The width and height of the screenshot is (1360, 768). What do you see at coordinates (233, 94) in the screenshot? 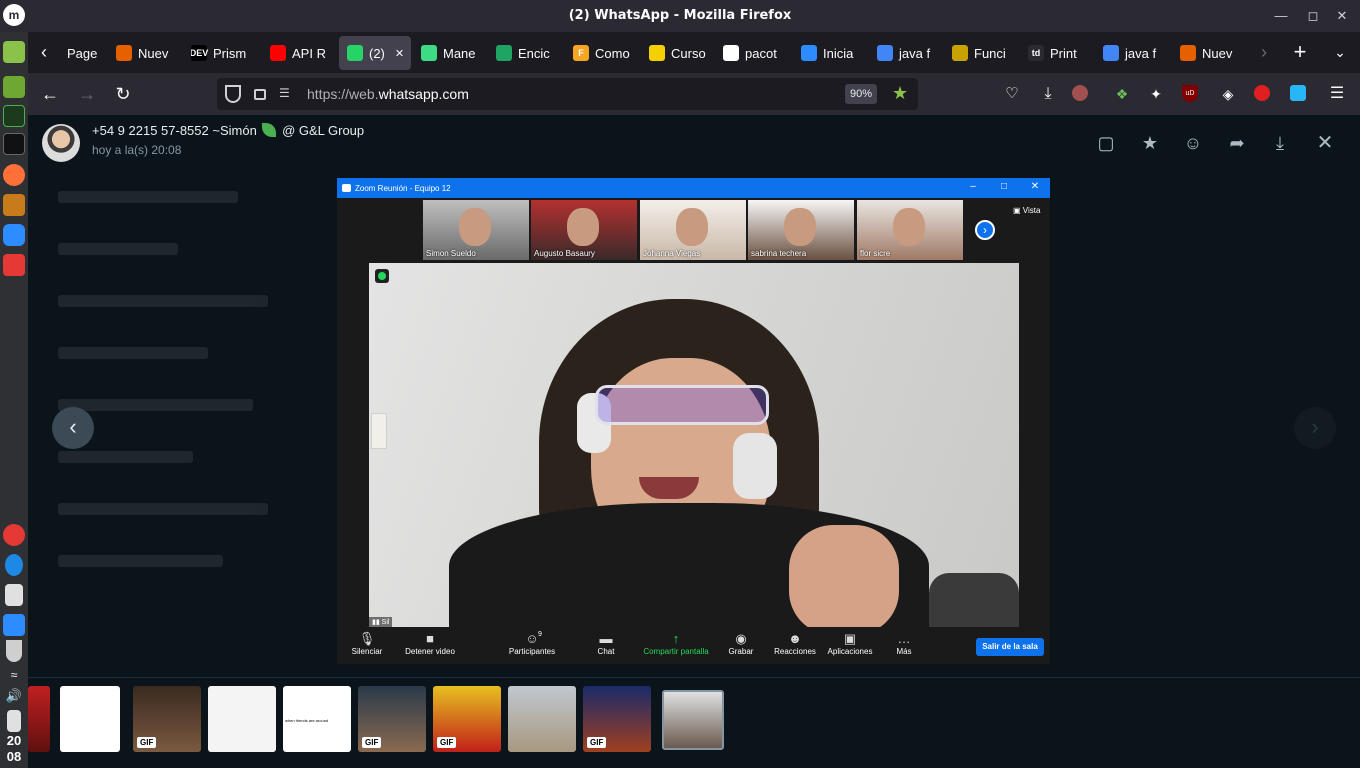
I see `tracking-protection-icon` at bounding box center [233, 94].